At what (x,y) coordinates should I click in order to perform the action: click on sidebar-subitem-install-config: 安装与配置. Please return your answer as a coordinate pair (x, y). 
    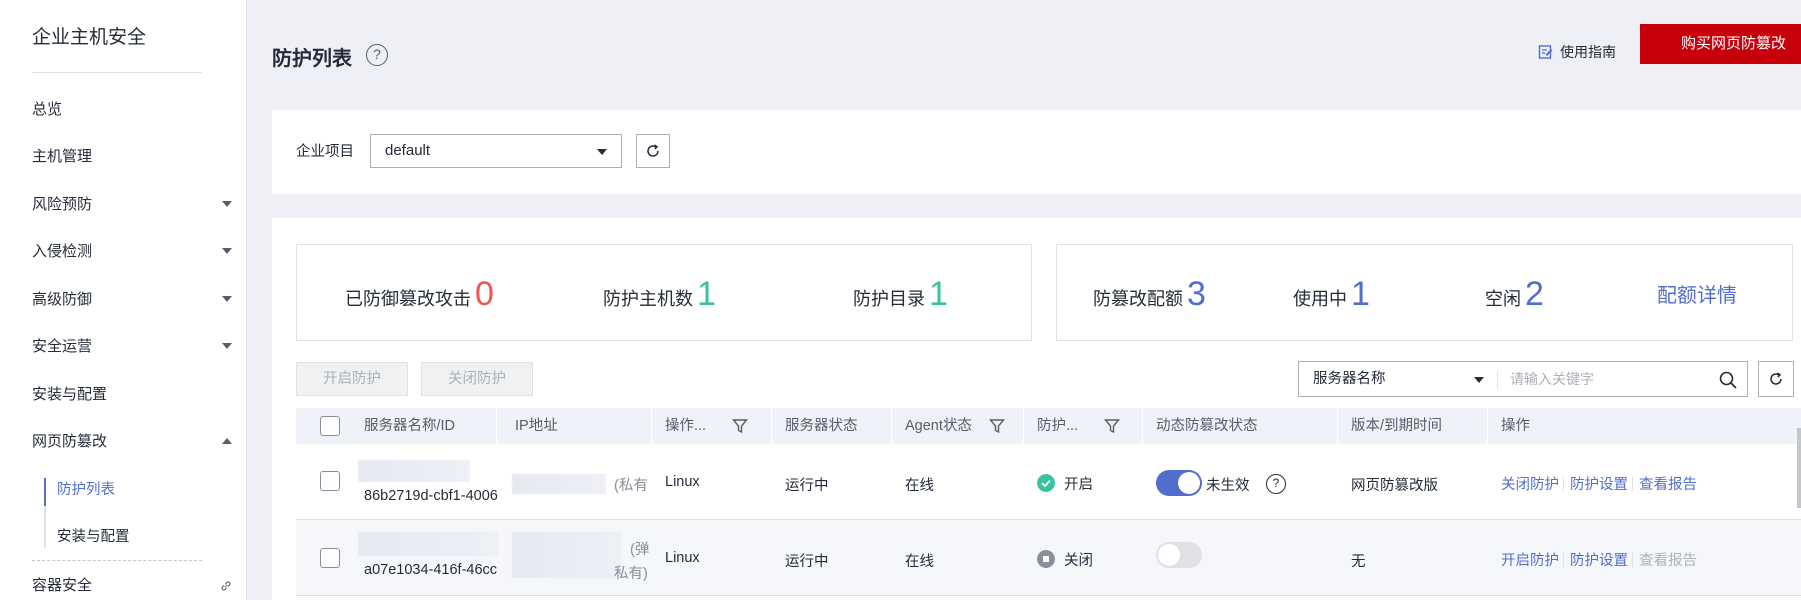
    Looking at the image, I should click on (127, 537).